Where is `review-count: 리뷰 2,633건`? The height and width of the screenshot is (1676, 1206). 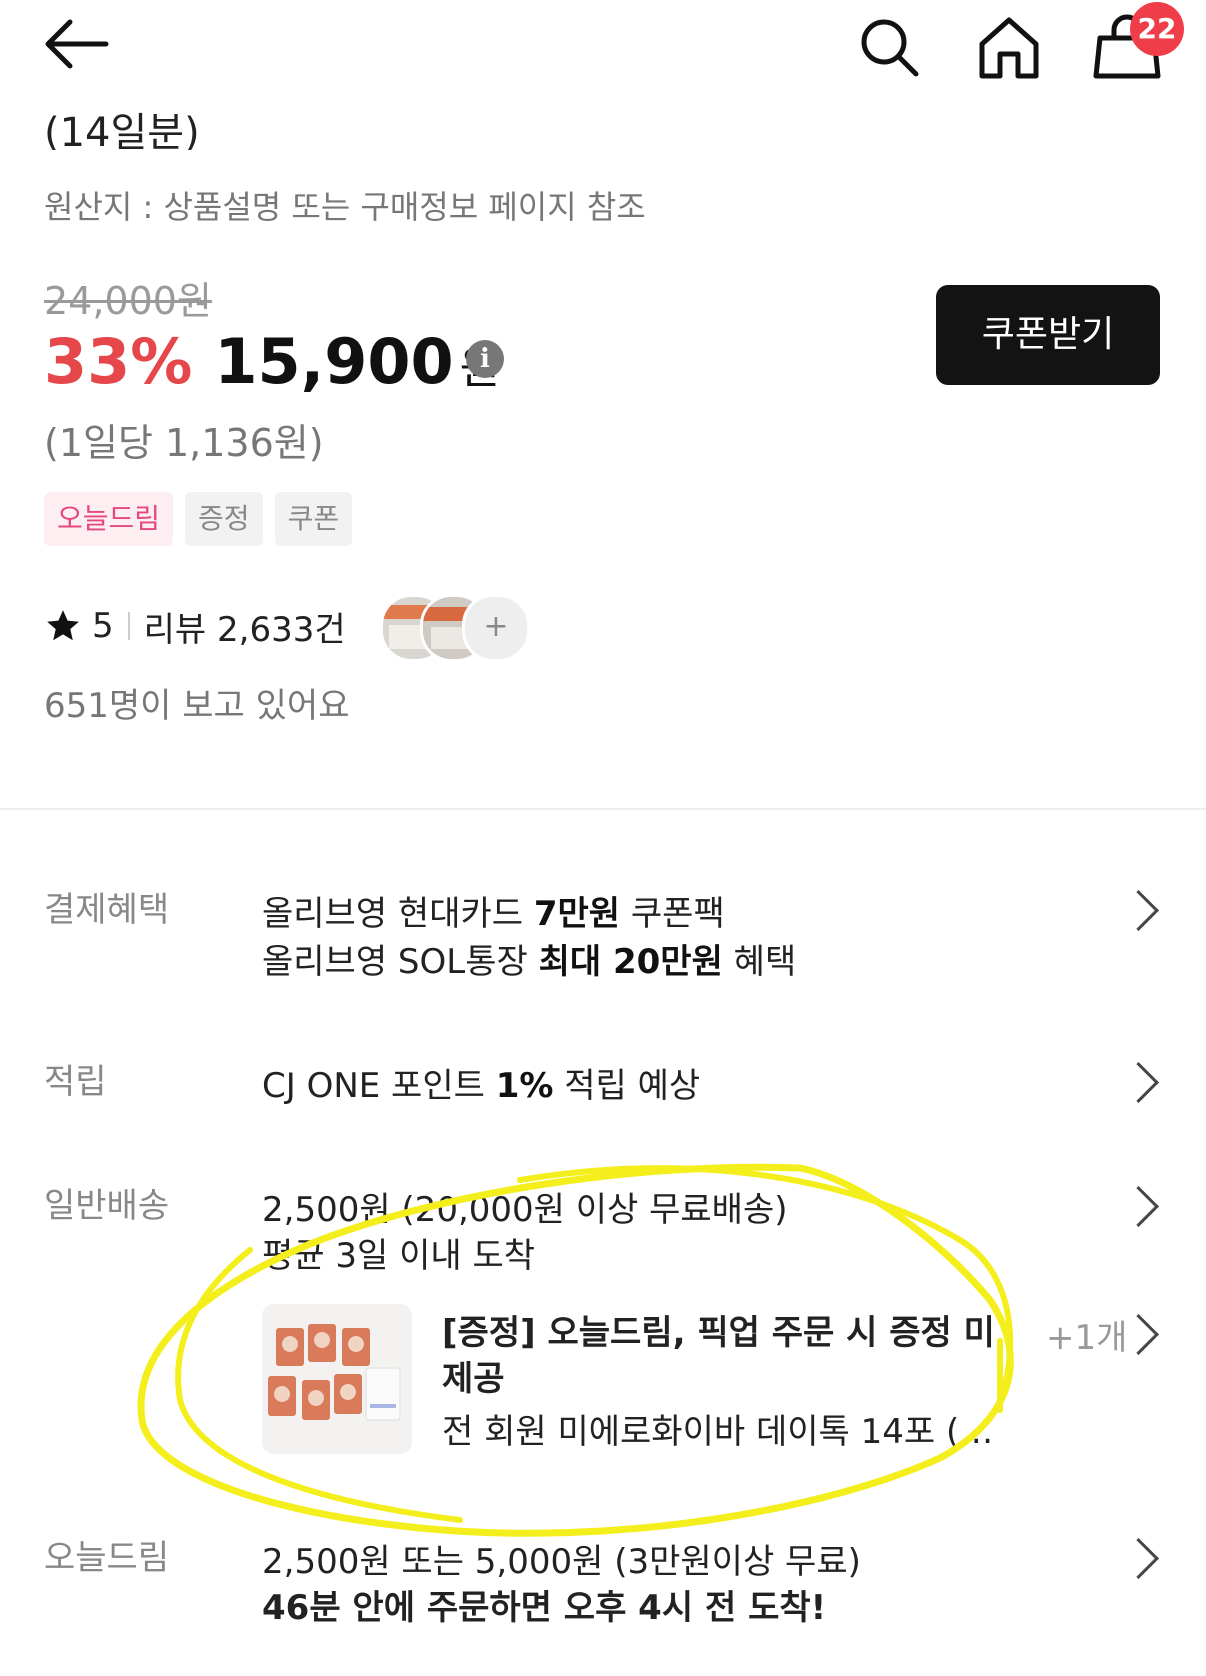
review-count: 리뷰 2,633건 is located at coordinates (244, 629).